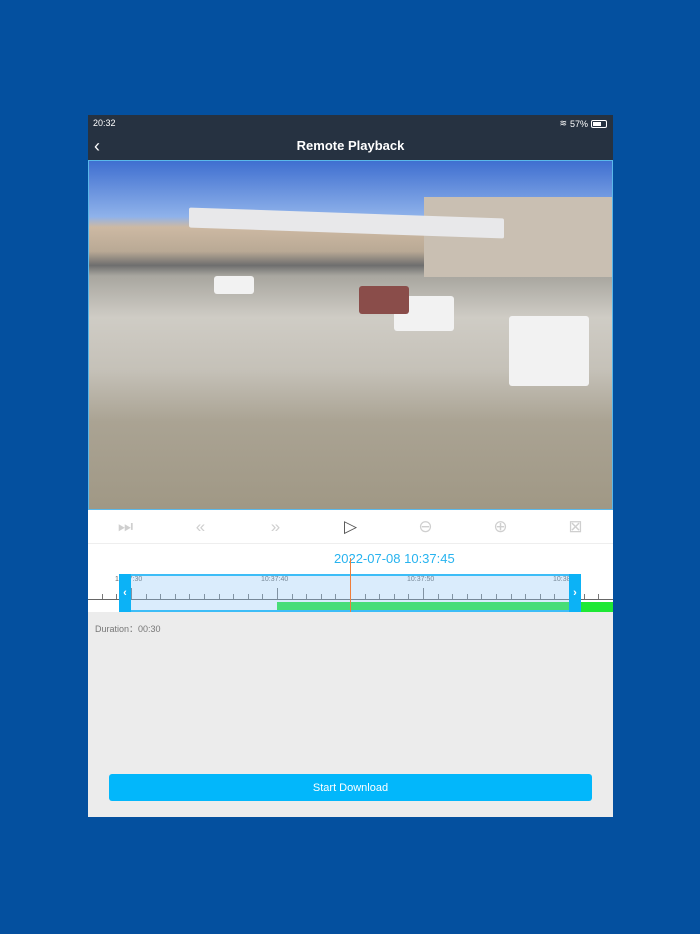  I want to click on duration-value: 00:30, so click(149, 629).